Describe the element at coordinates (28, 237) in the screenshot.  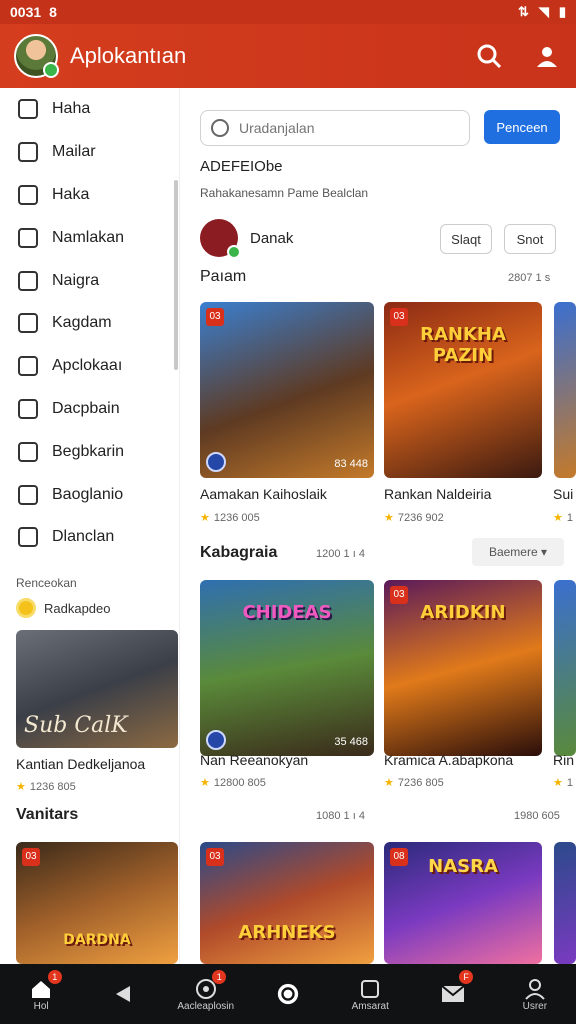
I see `list-icon` at that location.